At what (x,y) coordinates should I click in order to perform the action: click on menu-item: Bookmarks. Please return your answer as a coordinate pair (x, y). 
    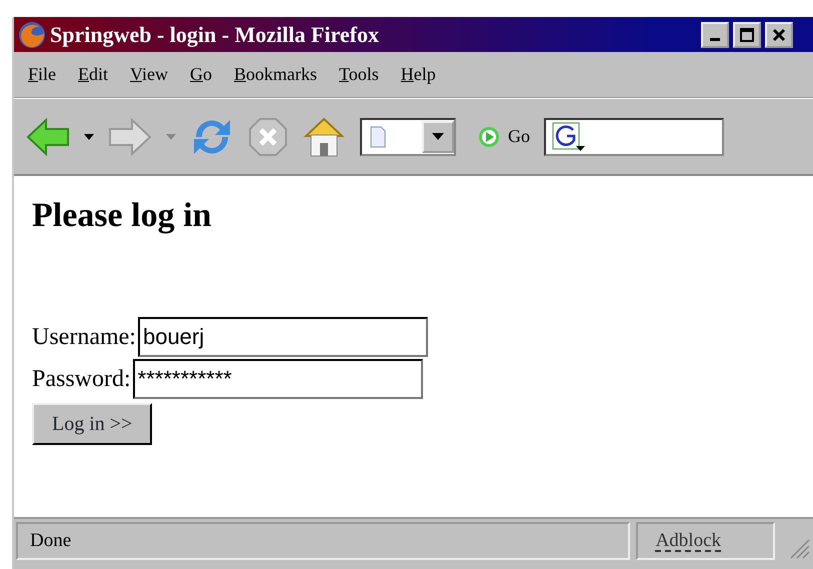
    Looking at the image, I should click on (275, 74).